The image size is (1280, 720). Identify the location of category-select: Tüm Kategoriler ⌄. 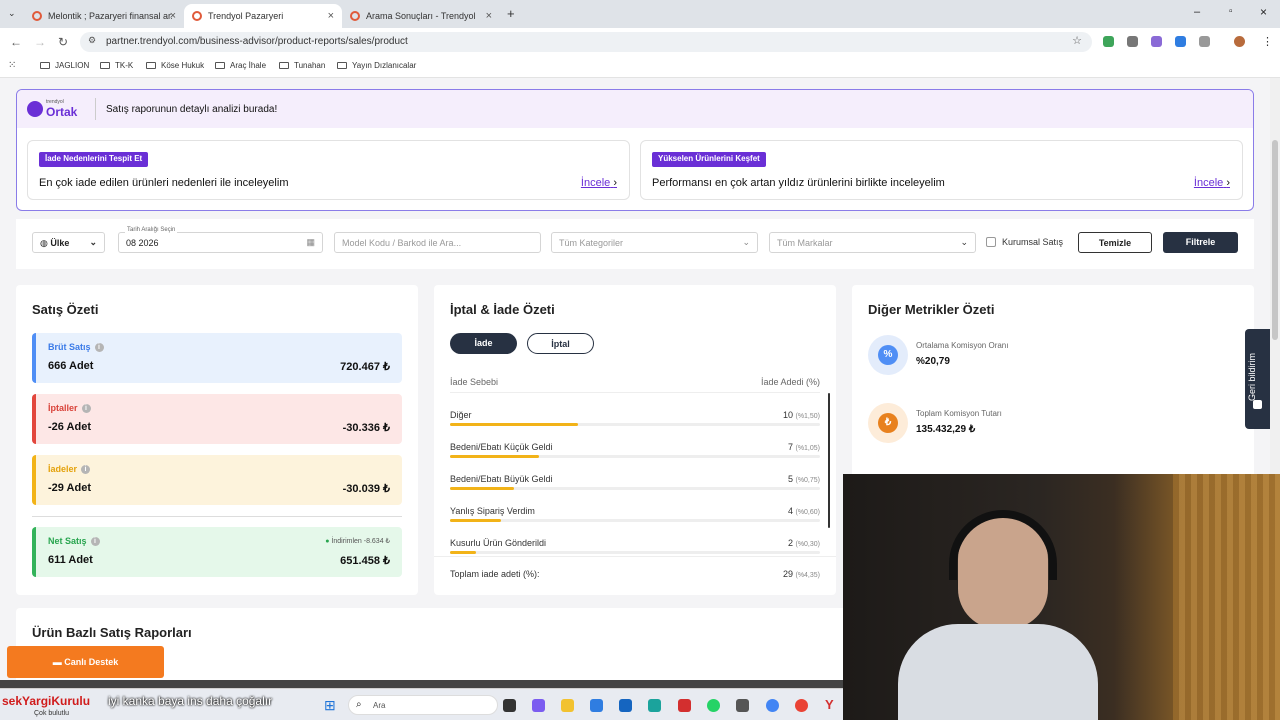
(654, 242).